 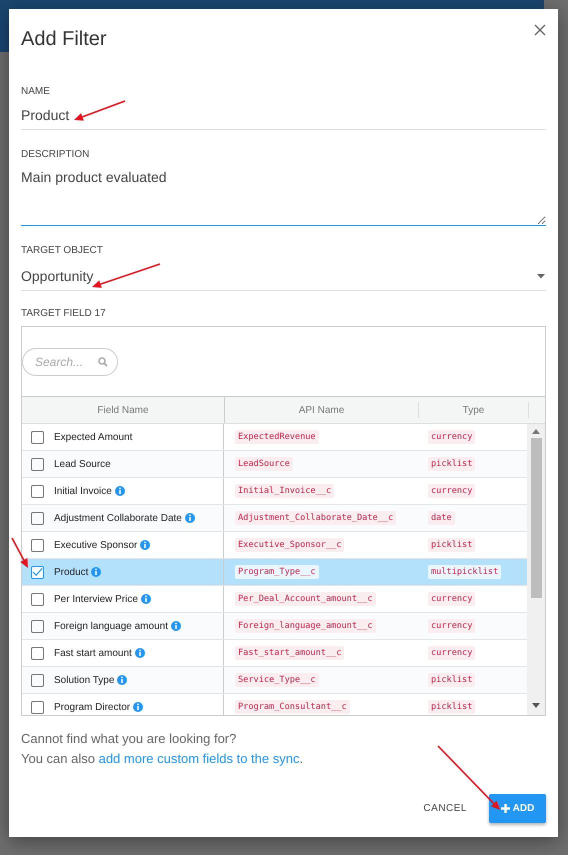 What do you see at coordinates (36, 91) in the screenshot?
I see `field-label: NAME` at bounding box center [36, 91].